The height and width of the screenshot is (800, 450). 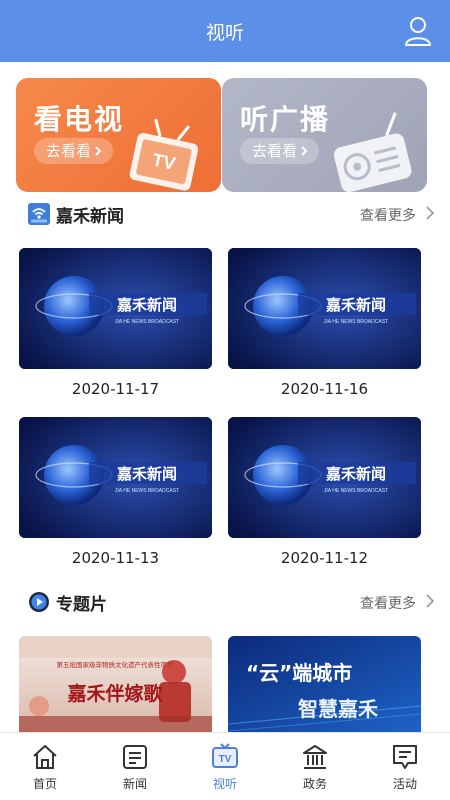 I want to click on feature-thumbnail: 第五批国家级非物质文化遗产代表性项目 嘉禾伴嫁歌, so click(x=115, y=686).